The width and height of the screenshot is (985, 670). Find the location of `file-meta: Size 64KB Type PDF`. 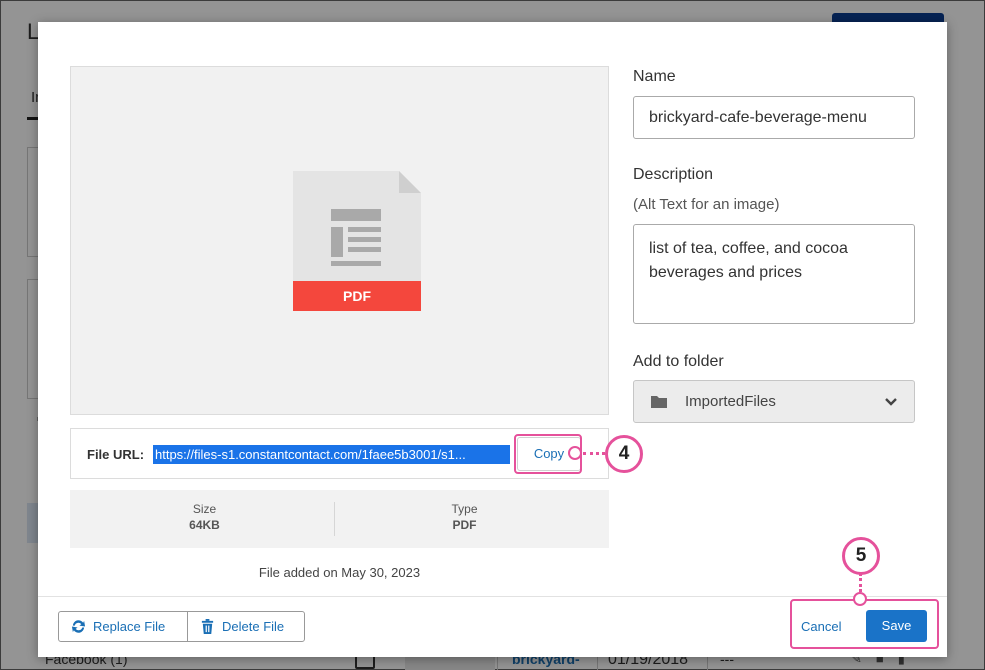

file-meta: Size 64KB Type PDF is located at coordinates (339, 519).